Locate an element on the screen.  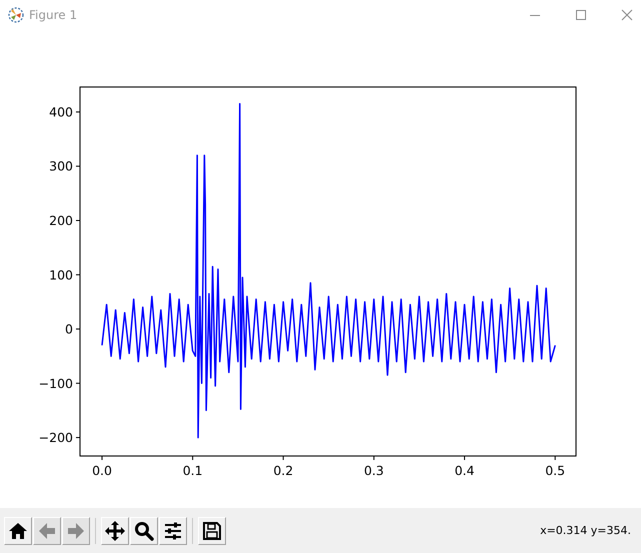
window-title: Figure 1 is located at coordinates (53, 15).